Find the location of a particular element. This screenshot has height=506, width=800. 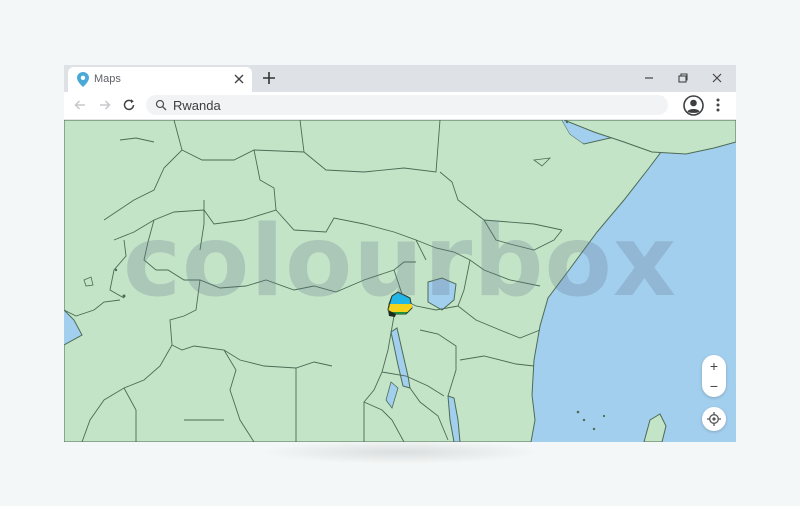

minimize-icon is located at coordinates (649, 78).